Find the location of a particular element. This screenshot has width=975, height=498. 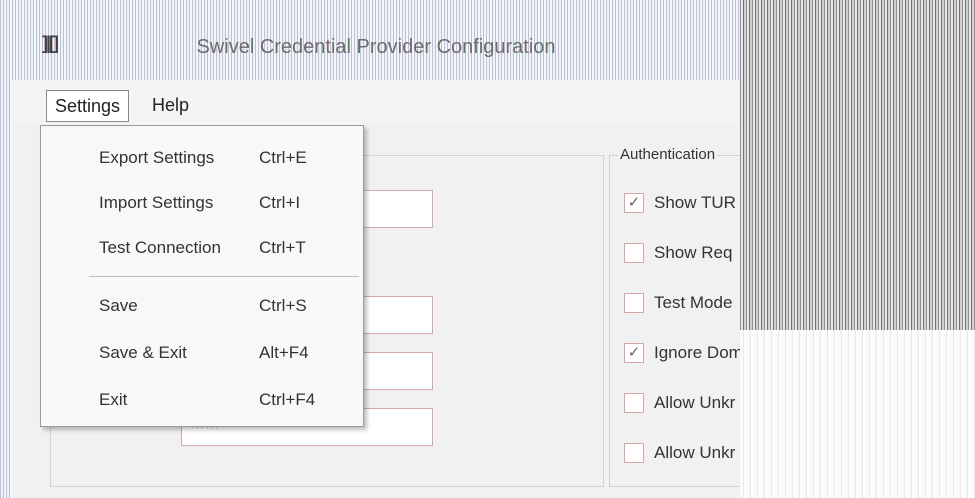

menu-item-import-settings: Import Settings Ctrl+I is located at coordinates (202, 203).